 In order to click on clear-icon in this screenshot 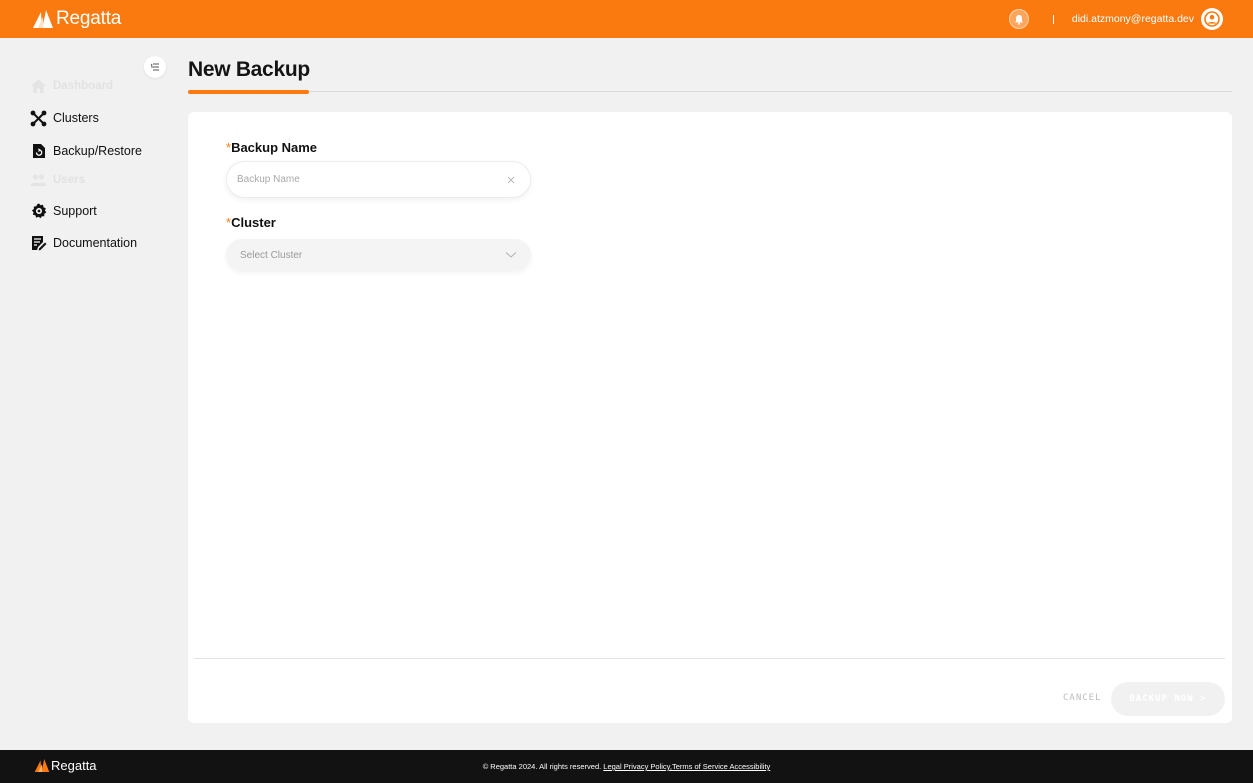, I will do `click(511, 180)`.